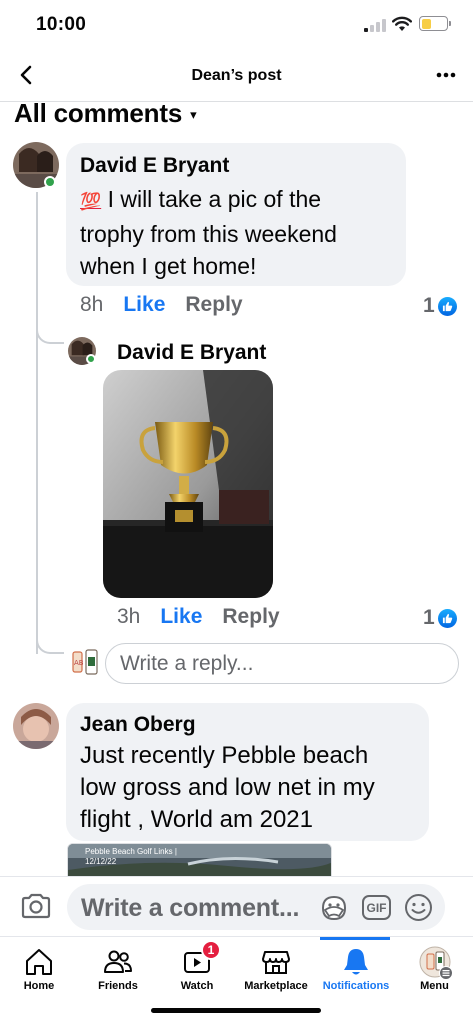 Image resolution: width=473 pixels, height=1024 pixels. I want to click on home-icon, so click(39, 962).